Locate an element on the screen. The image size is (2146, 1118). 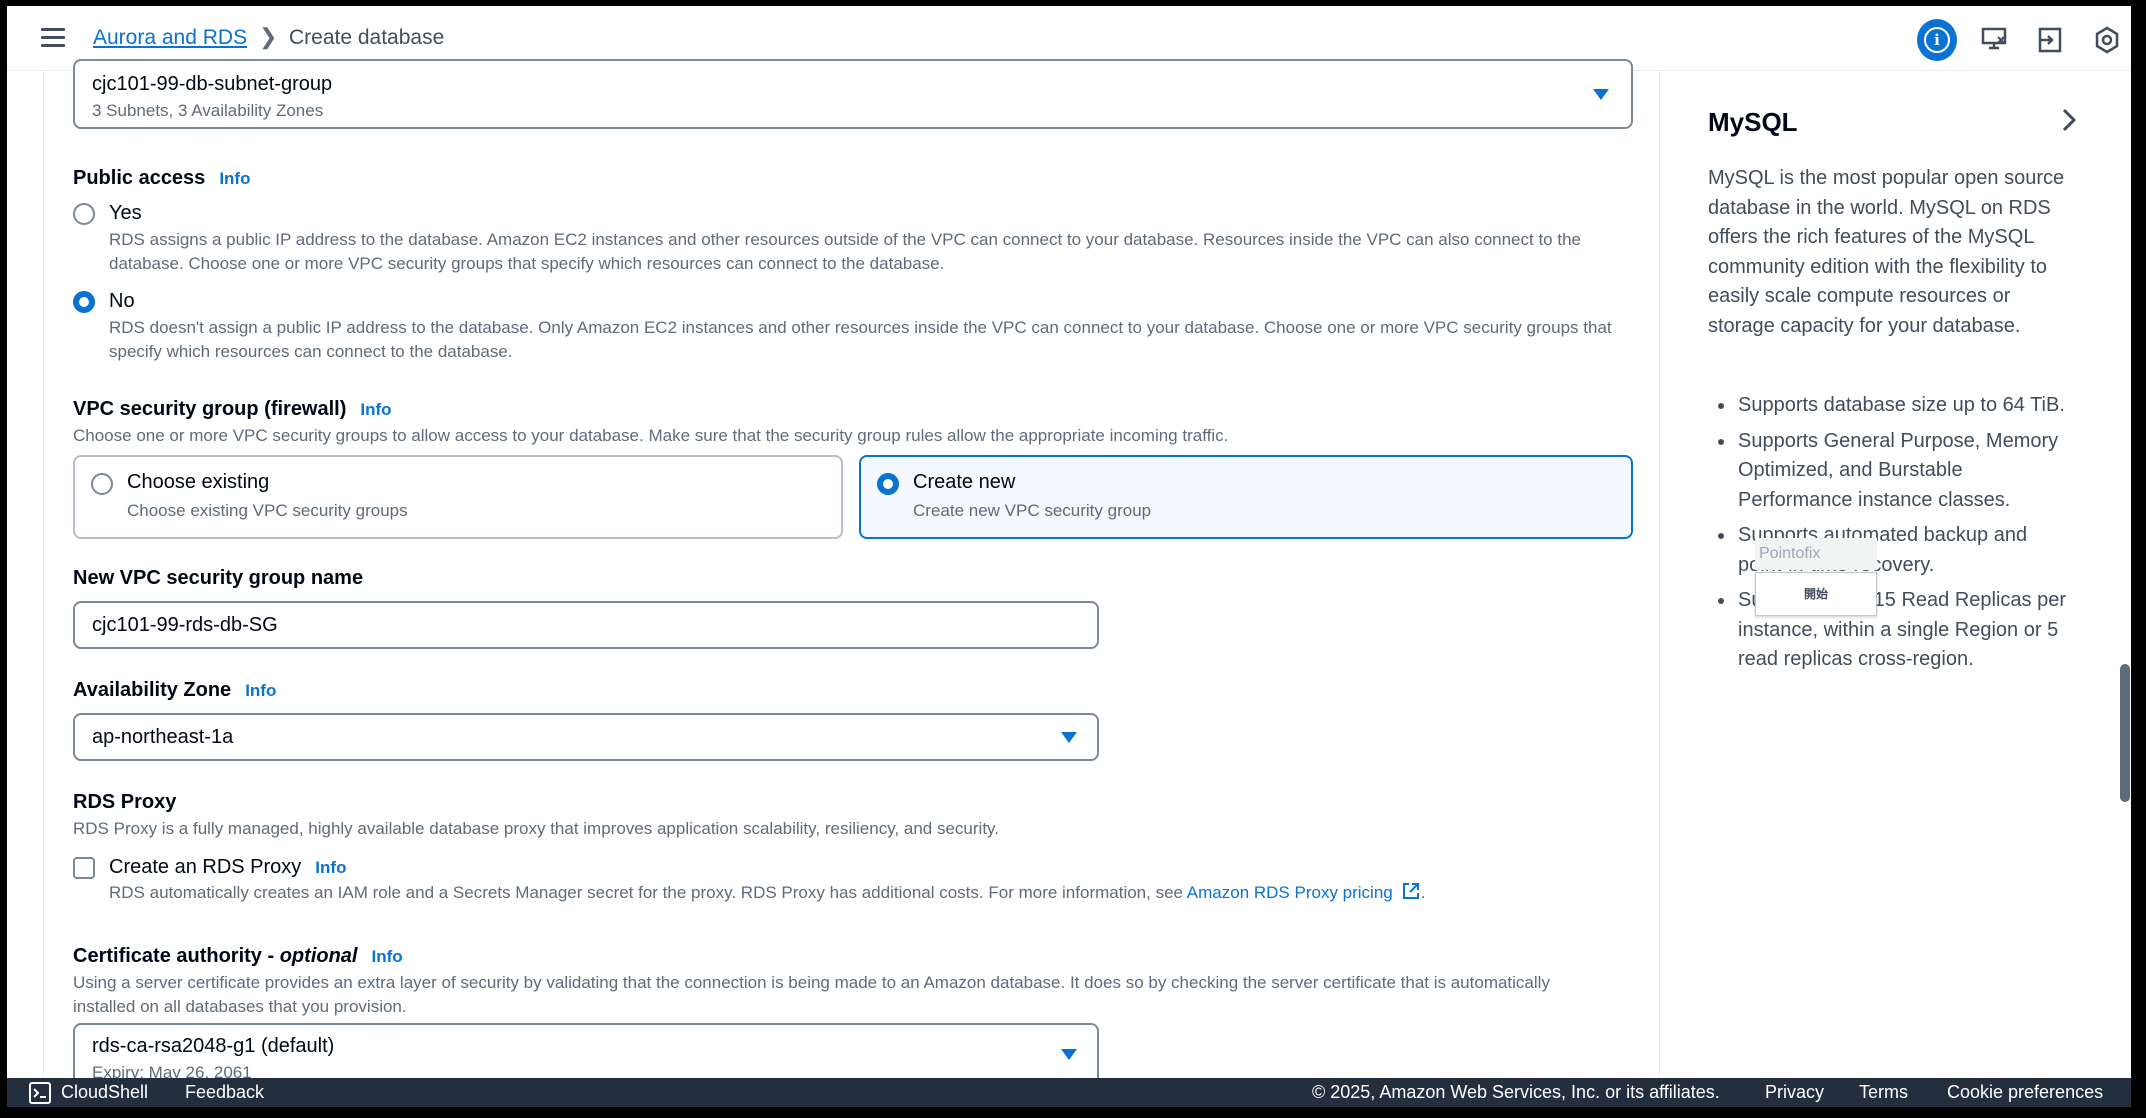
choose-existing-desc: Choose existing VPC security groups is located at coordinates (267, 510).